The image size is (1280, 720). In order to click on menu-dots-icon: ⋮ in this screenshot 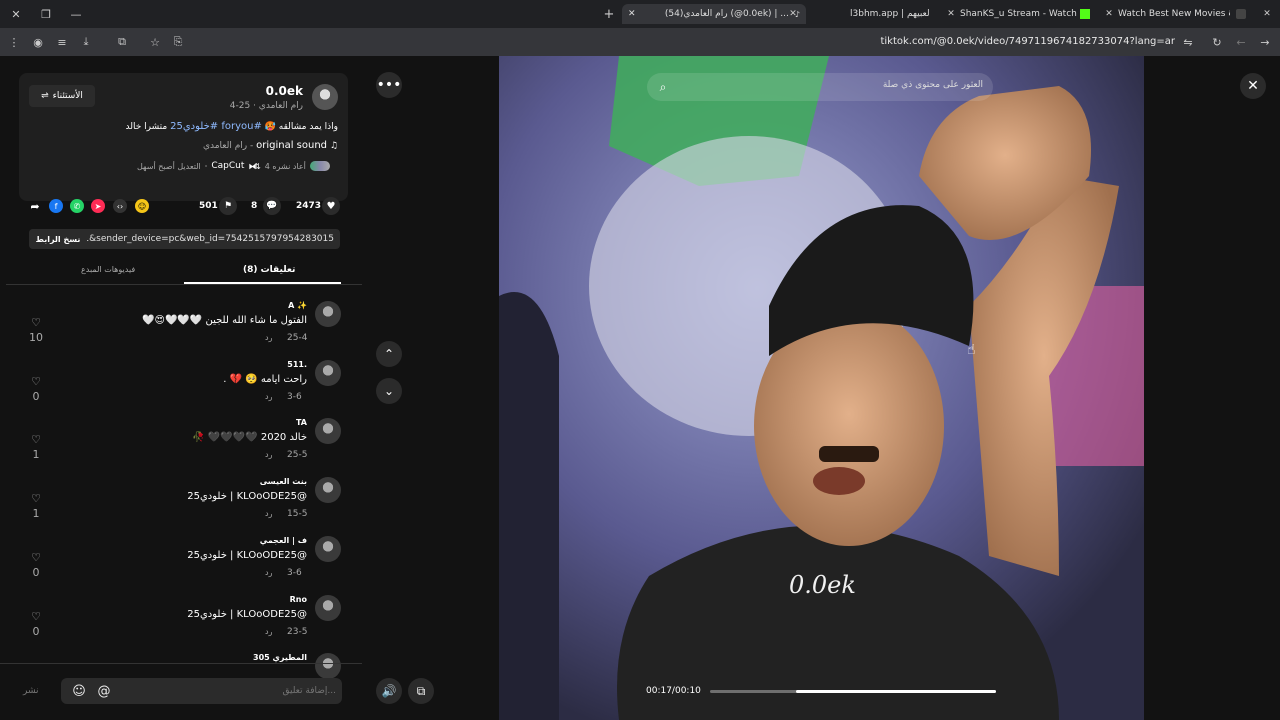, I will do `click(14, 42)`.